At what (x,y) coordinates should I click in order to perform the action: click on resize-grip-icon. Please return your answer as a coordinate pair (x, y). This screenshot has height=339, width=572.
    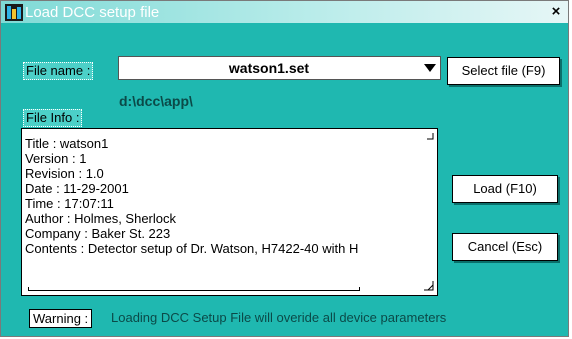
    Looking at the image, I should click on (429, 286).